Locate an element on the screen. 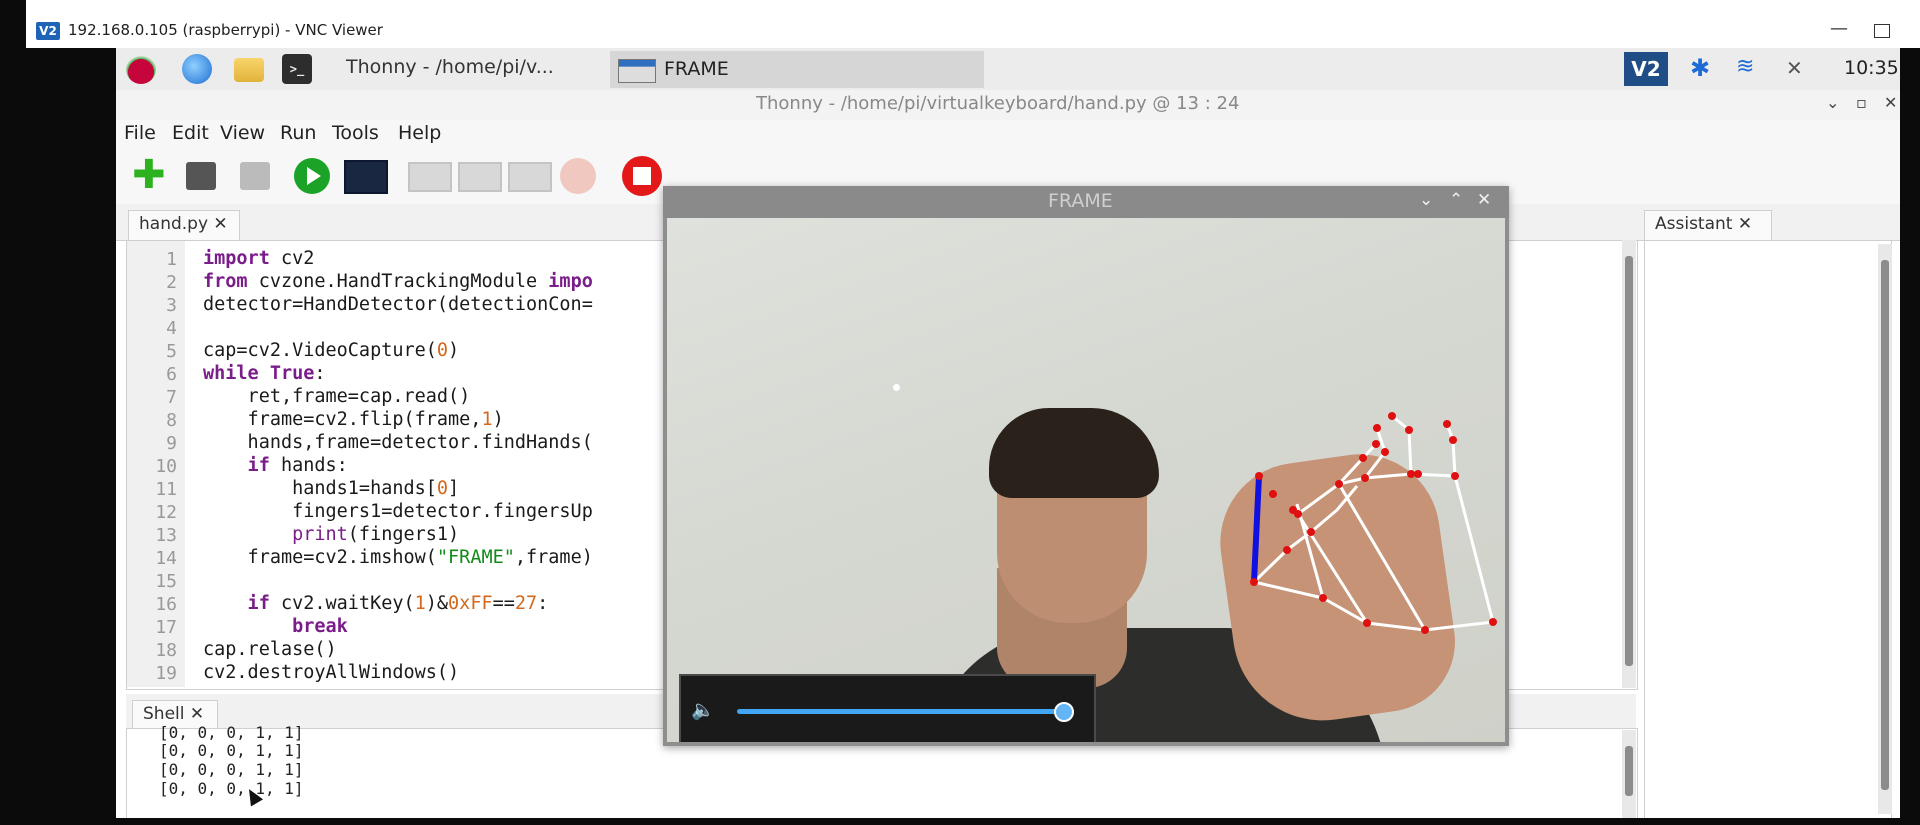 The height and width of the screenshot is (825, 1920). shell-scrollbar is located at coordinates (1629, 774).